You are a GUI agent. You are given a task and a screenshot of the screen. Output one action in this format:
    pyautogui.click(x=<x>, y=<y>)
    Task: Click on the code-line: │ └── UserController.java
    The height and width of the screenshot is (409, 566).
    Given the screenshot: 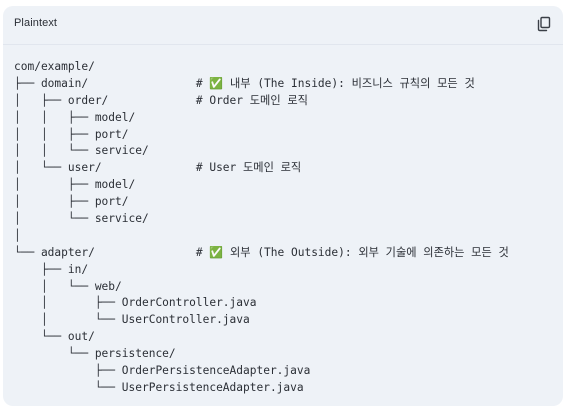 What is the action you would take?
    pyautogui.click(x=132, y=320)
    